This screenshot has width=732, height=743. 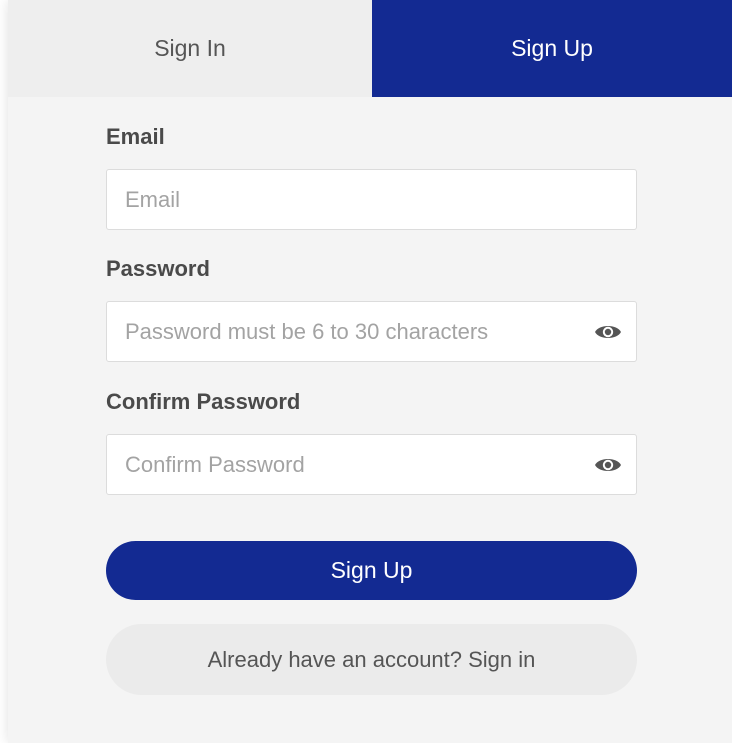 I want to click on tab-sign-up-label: Sign Up, so click(x=552, y=48).